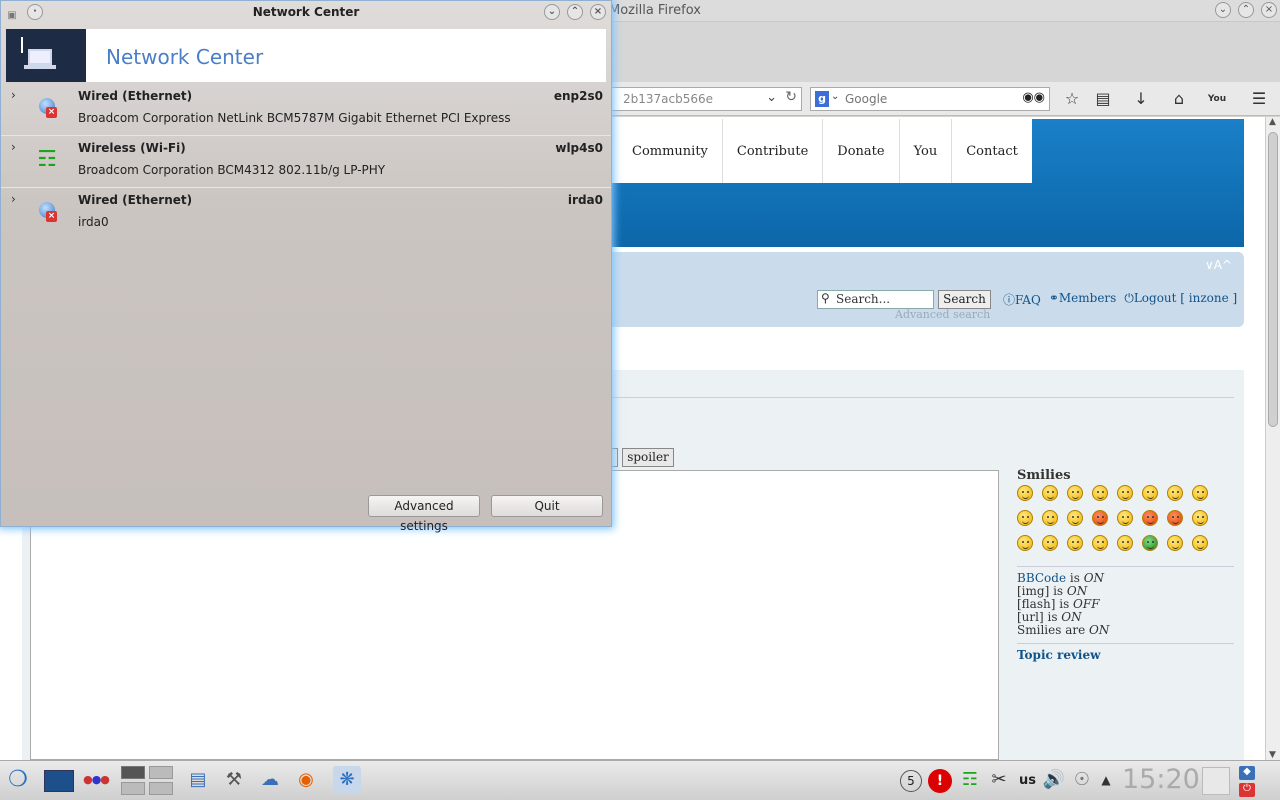  Describe the element at coordinates (1161, 779) in the screenshot. I see `clock: 15:20` at that location.